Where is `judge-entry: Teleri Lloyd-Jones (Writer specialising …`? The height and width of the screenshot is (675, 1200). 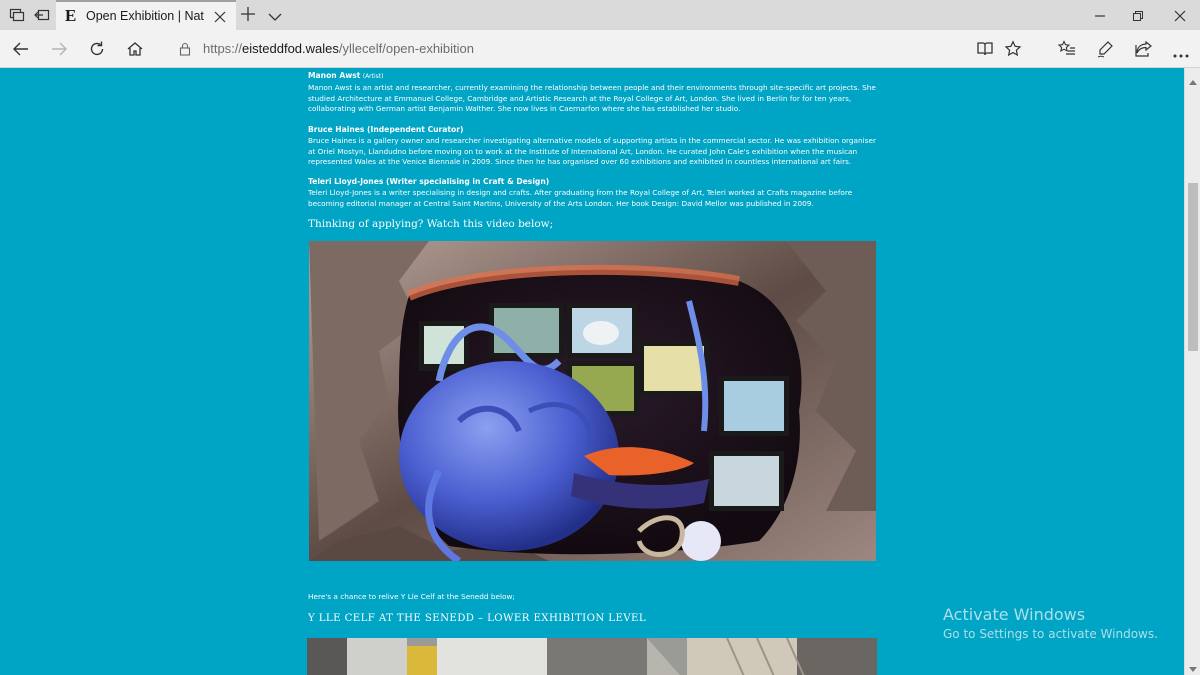
judge-entry: Teleri Lloyd-Jones (Writer specialising … is located at coordinates (593, 193).